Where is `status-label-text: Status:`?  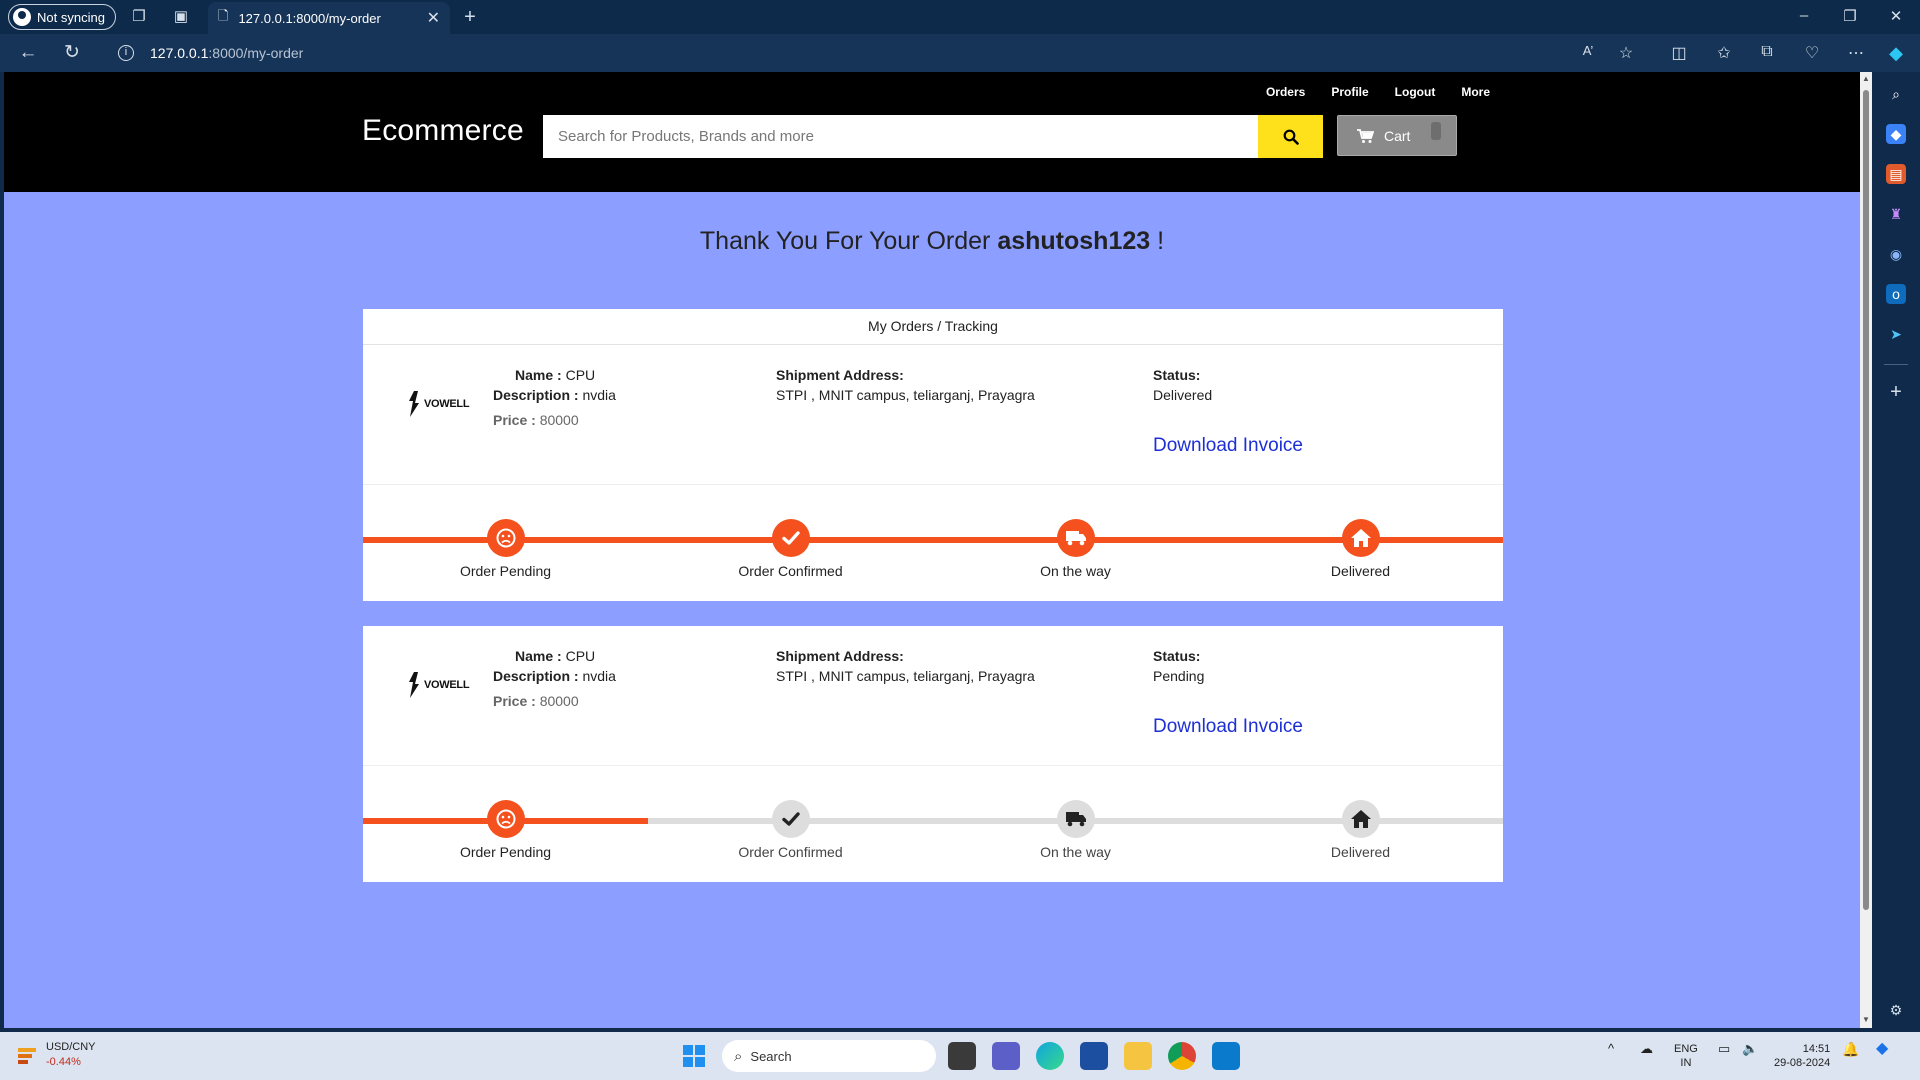 status-label-text: Status: is located at coordinates (1177, 656).